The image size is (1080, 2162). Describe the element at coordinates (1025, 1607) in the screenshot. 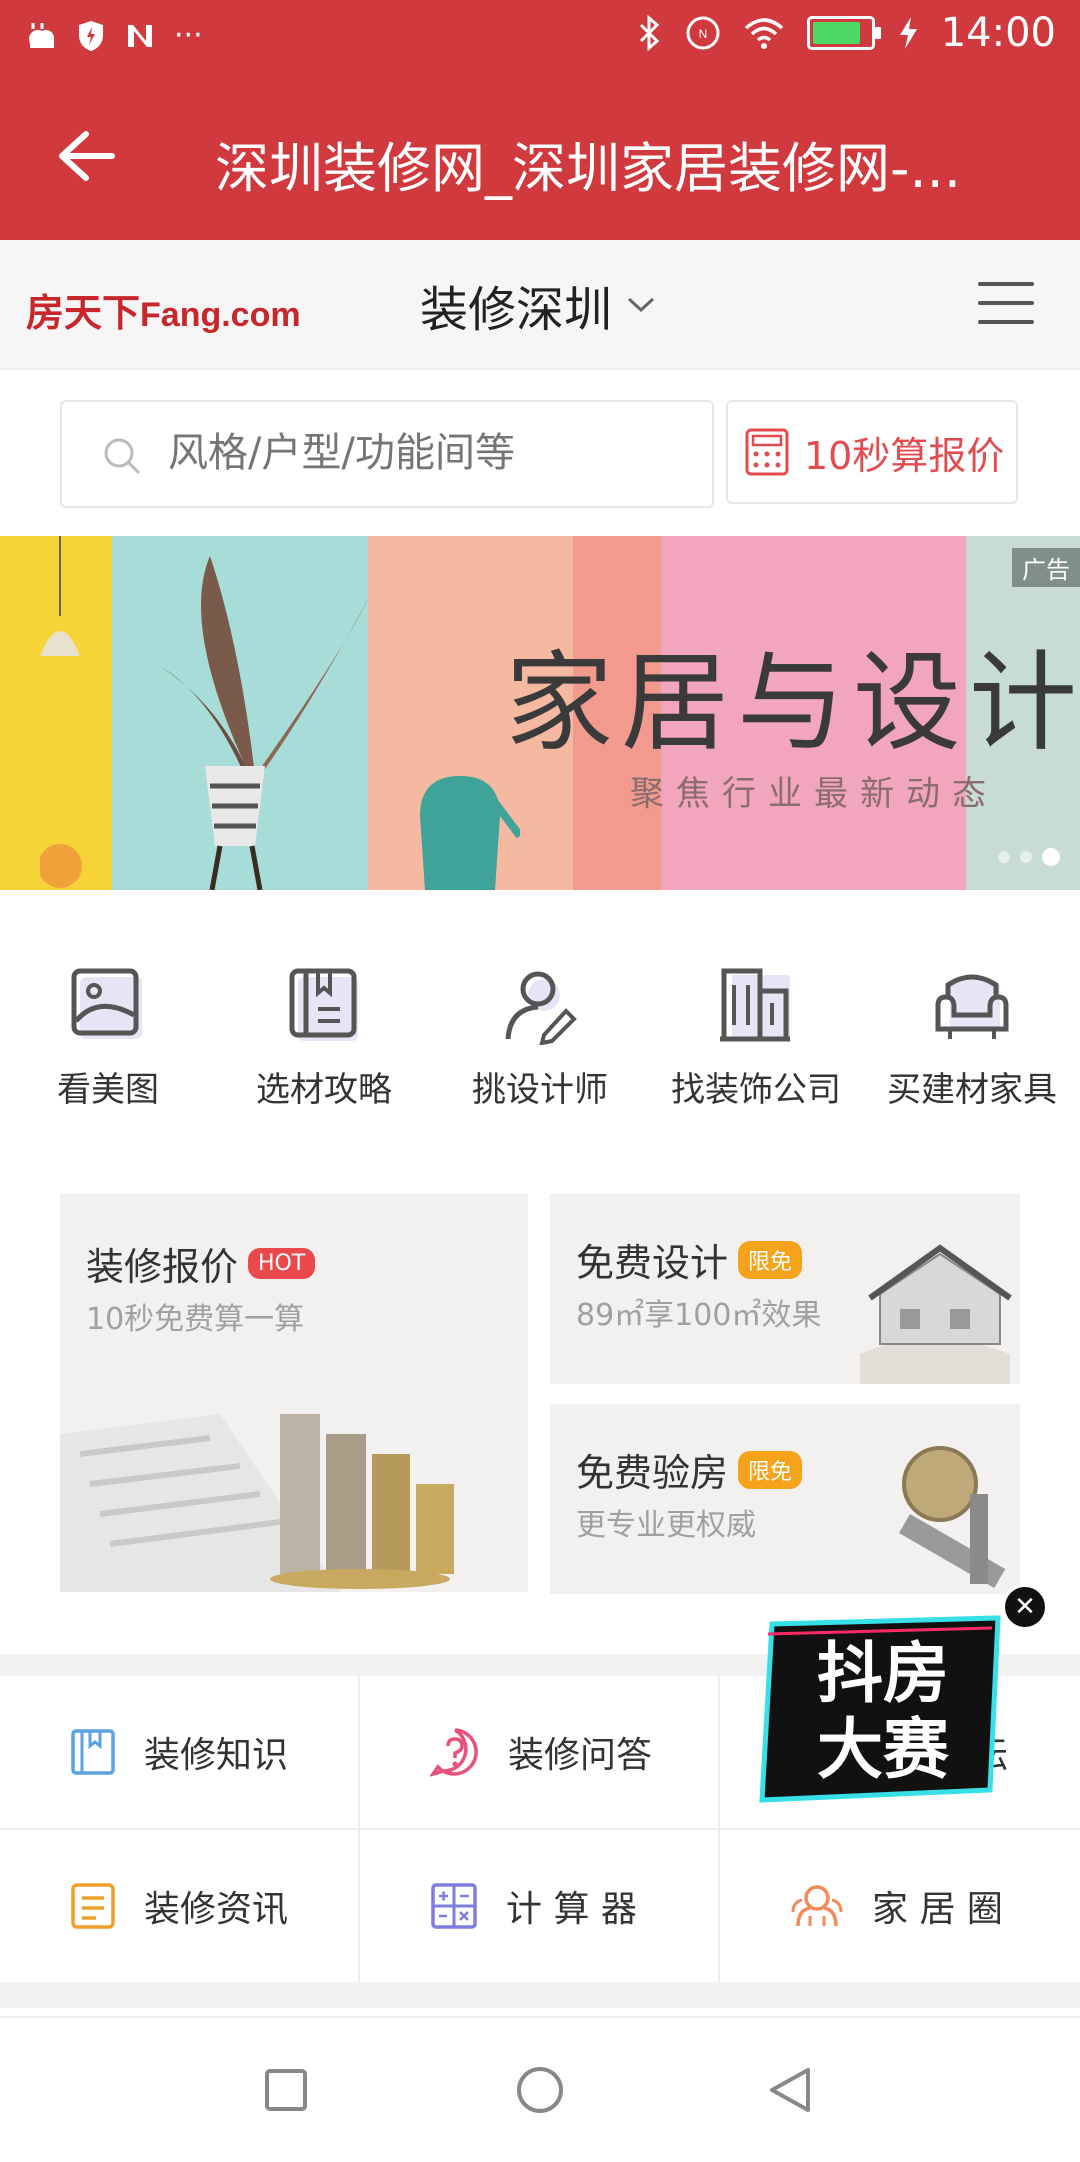

I see `promo-close-icon: ✕` at that location.